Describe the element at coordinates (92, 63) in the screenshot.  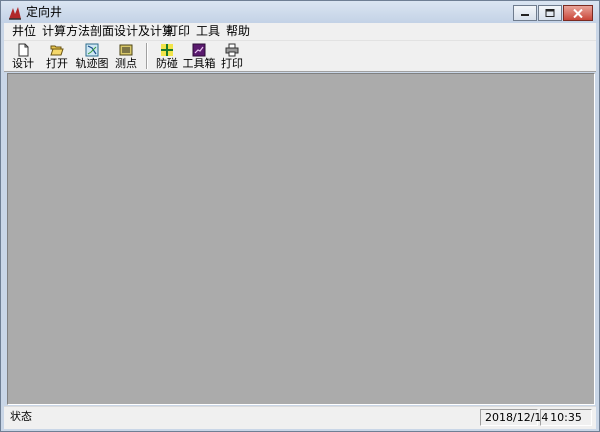
I see `trajectory-label: 轨迹图` at that location.